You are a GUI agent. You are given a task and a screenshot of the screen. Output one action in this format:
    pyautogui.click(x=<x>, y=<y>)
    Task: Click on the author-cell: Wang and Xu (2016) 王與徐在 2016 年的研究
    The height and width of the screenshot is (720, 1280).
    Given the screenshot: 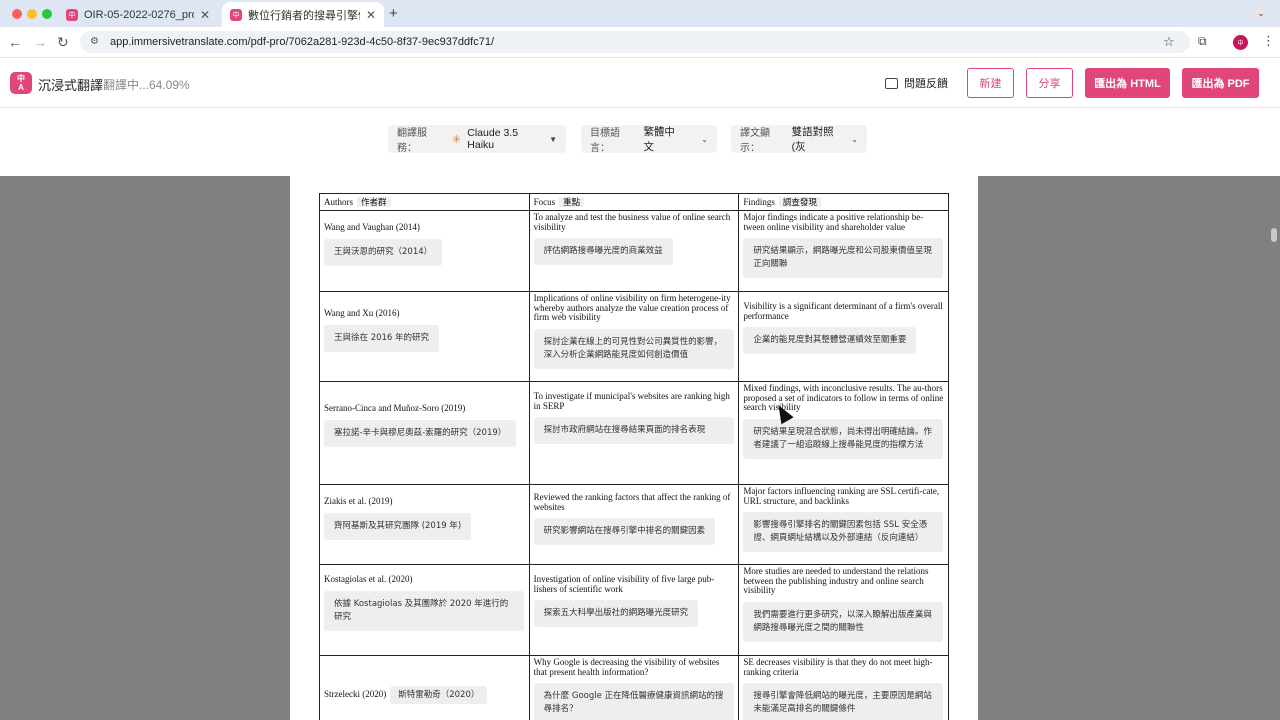 What is the action you would take?
    pyautogui.click(x=424, y=336)
    